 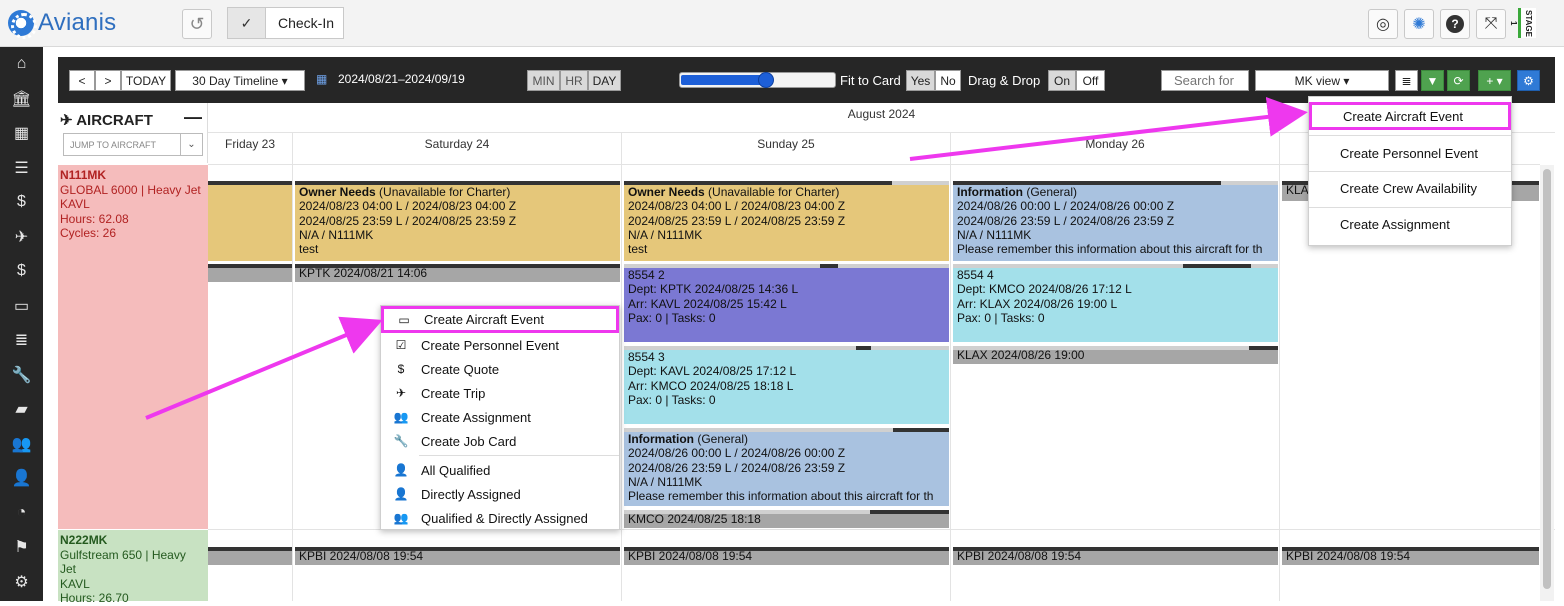 What do you see at coordinates (1044, 289) in the screenshot?
I see `event-line: Dept: KMCO 2024/08/26 17:12 L` at bounding box center [1044, 289].